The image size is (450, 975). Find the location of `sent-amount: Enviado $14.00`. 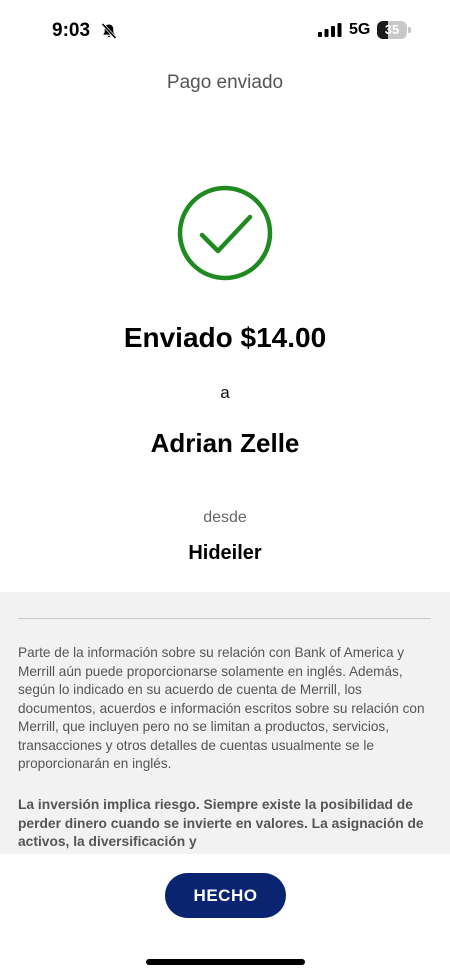

sent-amount: Enviado $14.00 is located at coordinates (225, 337).